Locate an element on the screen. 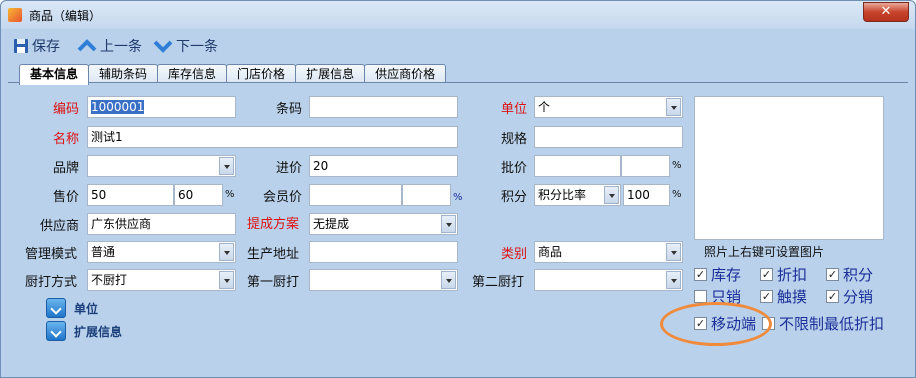  barcode-input is located at coordinates (383, 107).